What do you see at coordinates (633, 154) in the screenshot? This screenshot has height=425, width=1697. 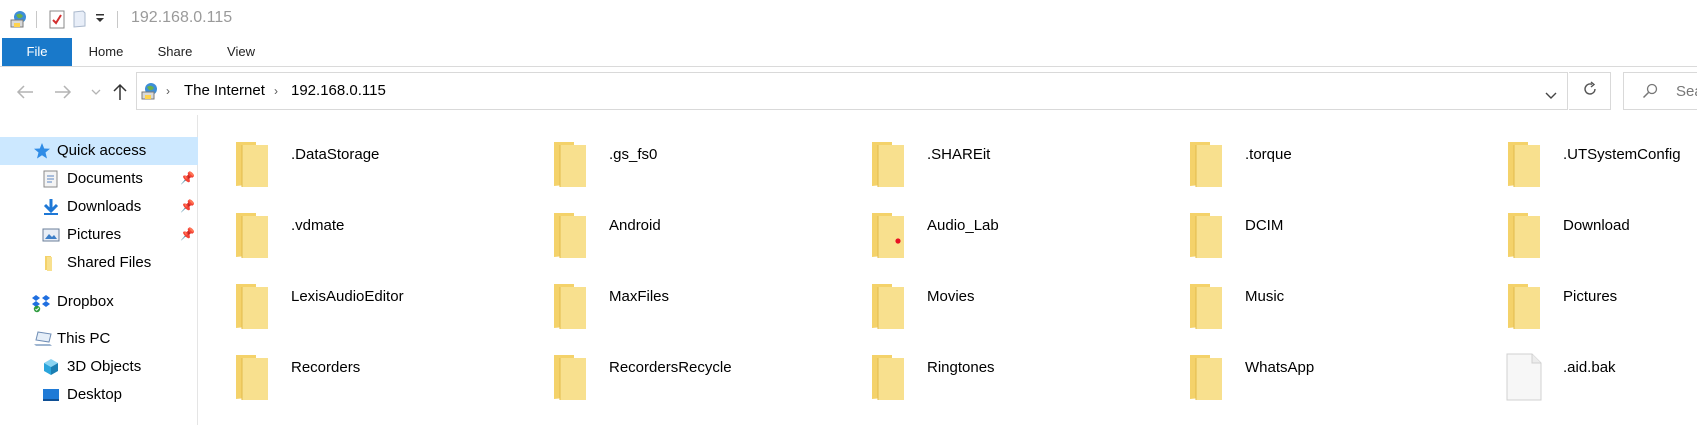 I see `file-name: .gs_fs0` at bounding box center [633, 154].